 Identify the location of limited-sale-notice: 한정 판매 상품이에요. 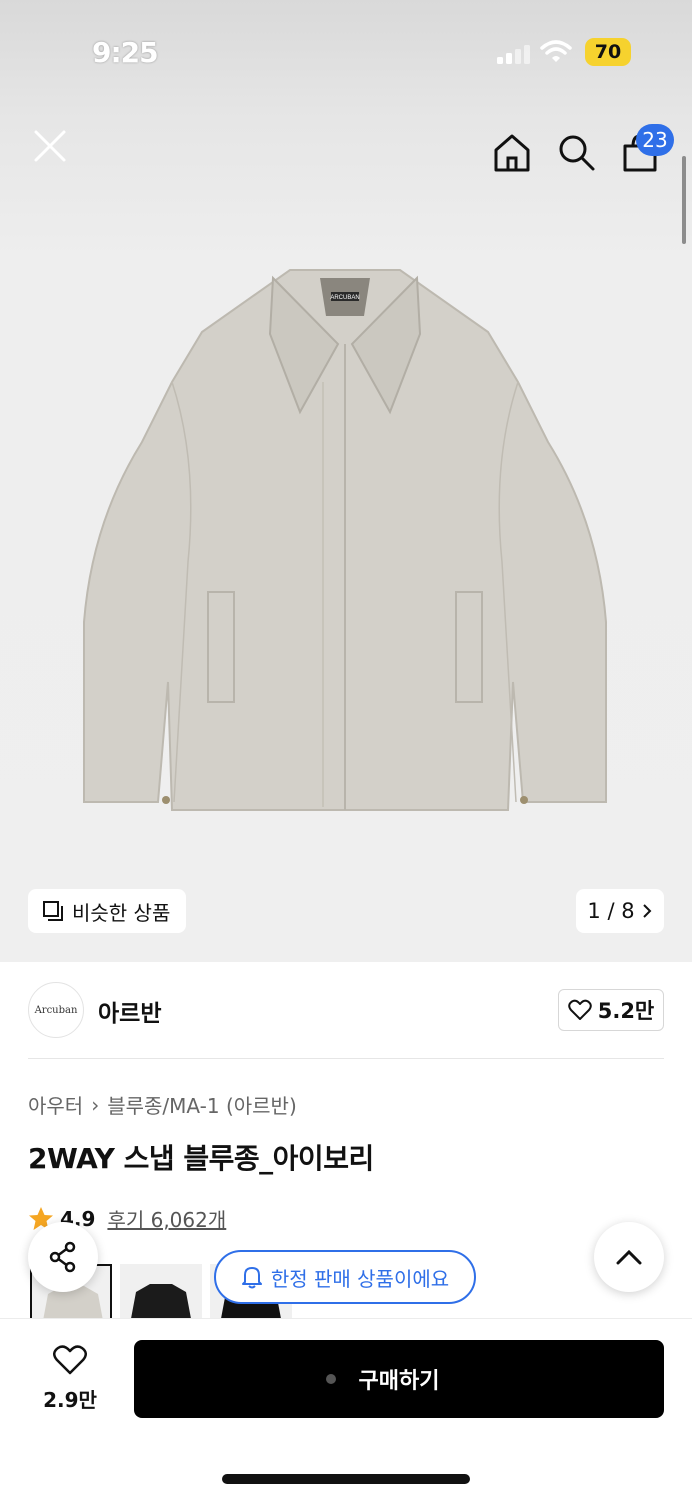
(345, 1277).